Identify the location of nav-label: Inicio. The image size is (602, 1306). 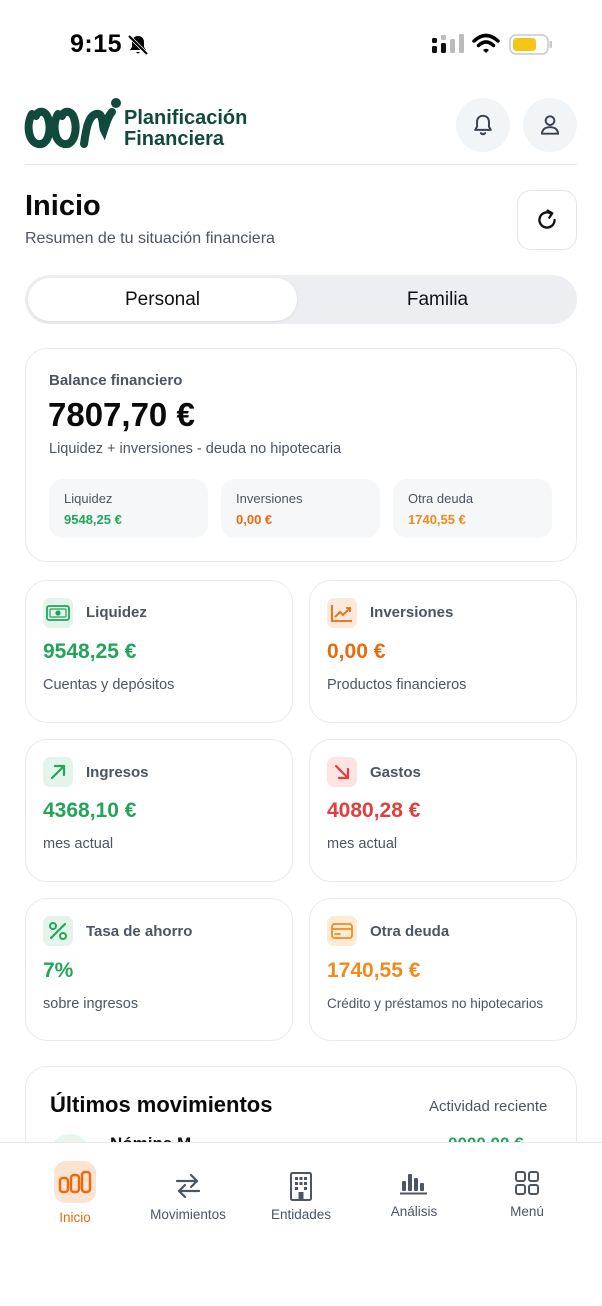
(75, 1217).